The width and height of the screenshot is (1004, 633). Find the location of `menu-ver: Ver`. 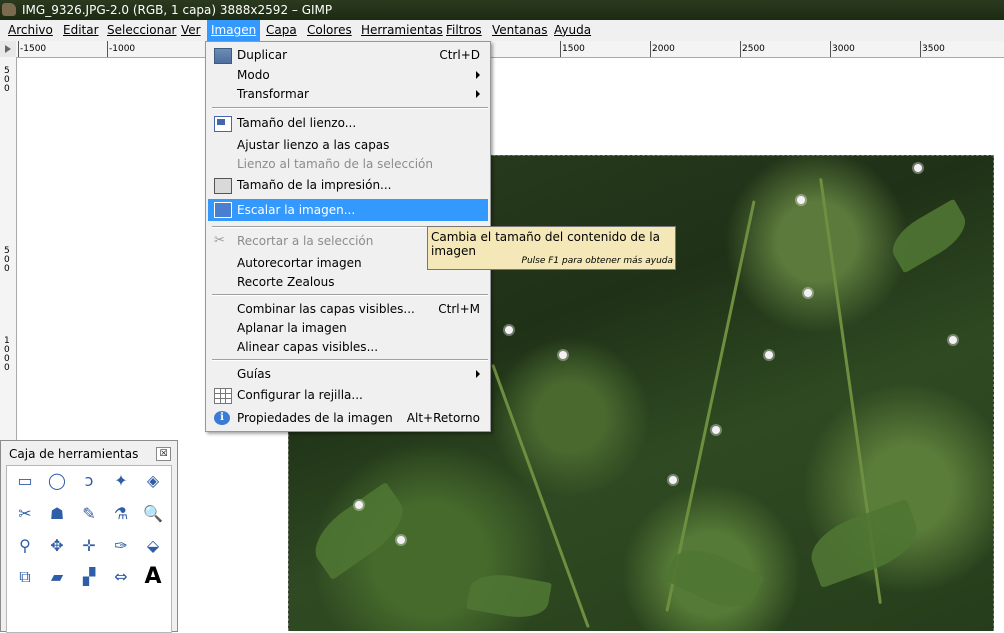

menu-ver: Ver is located at coordinates (191, 30).